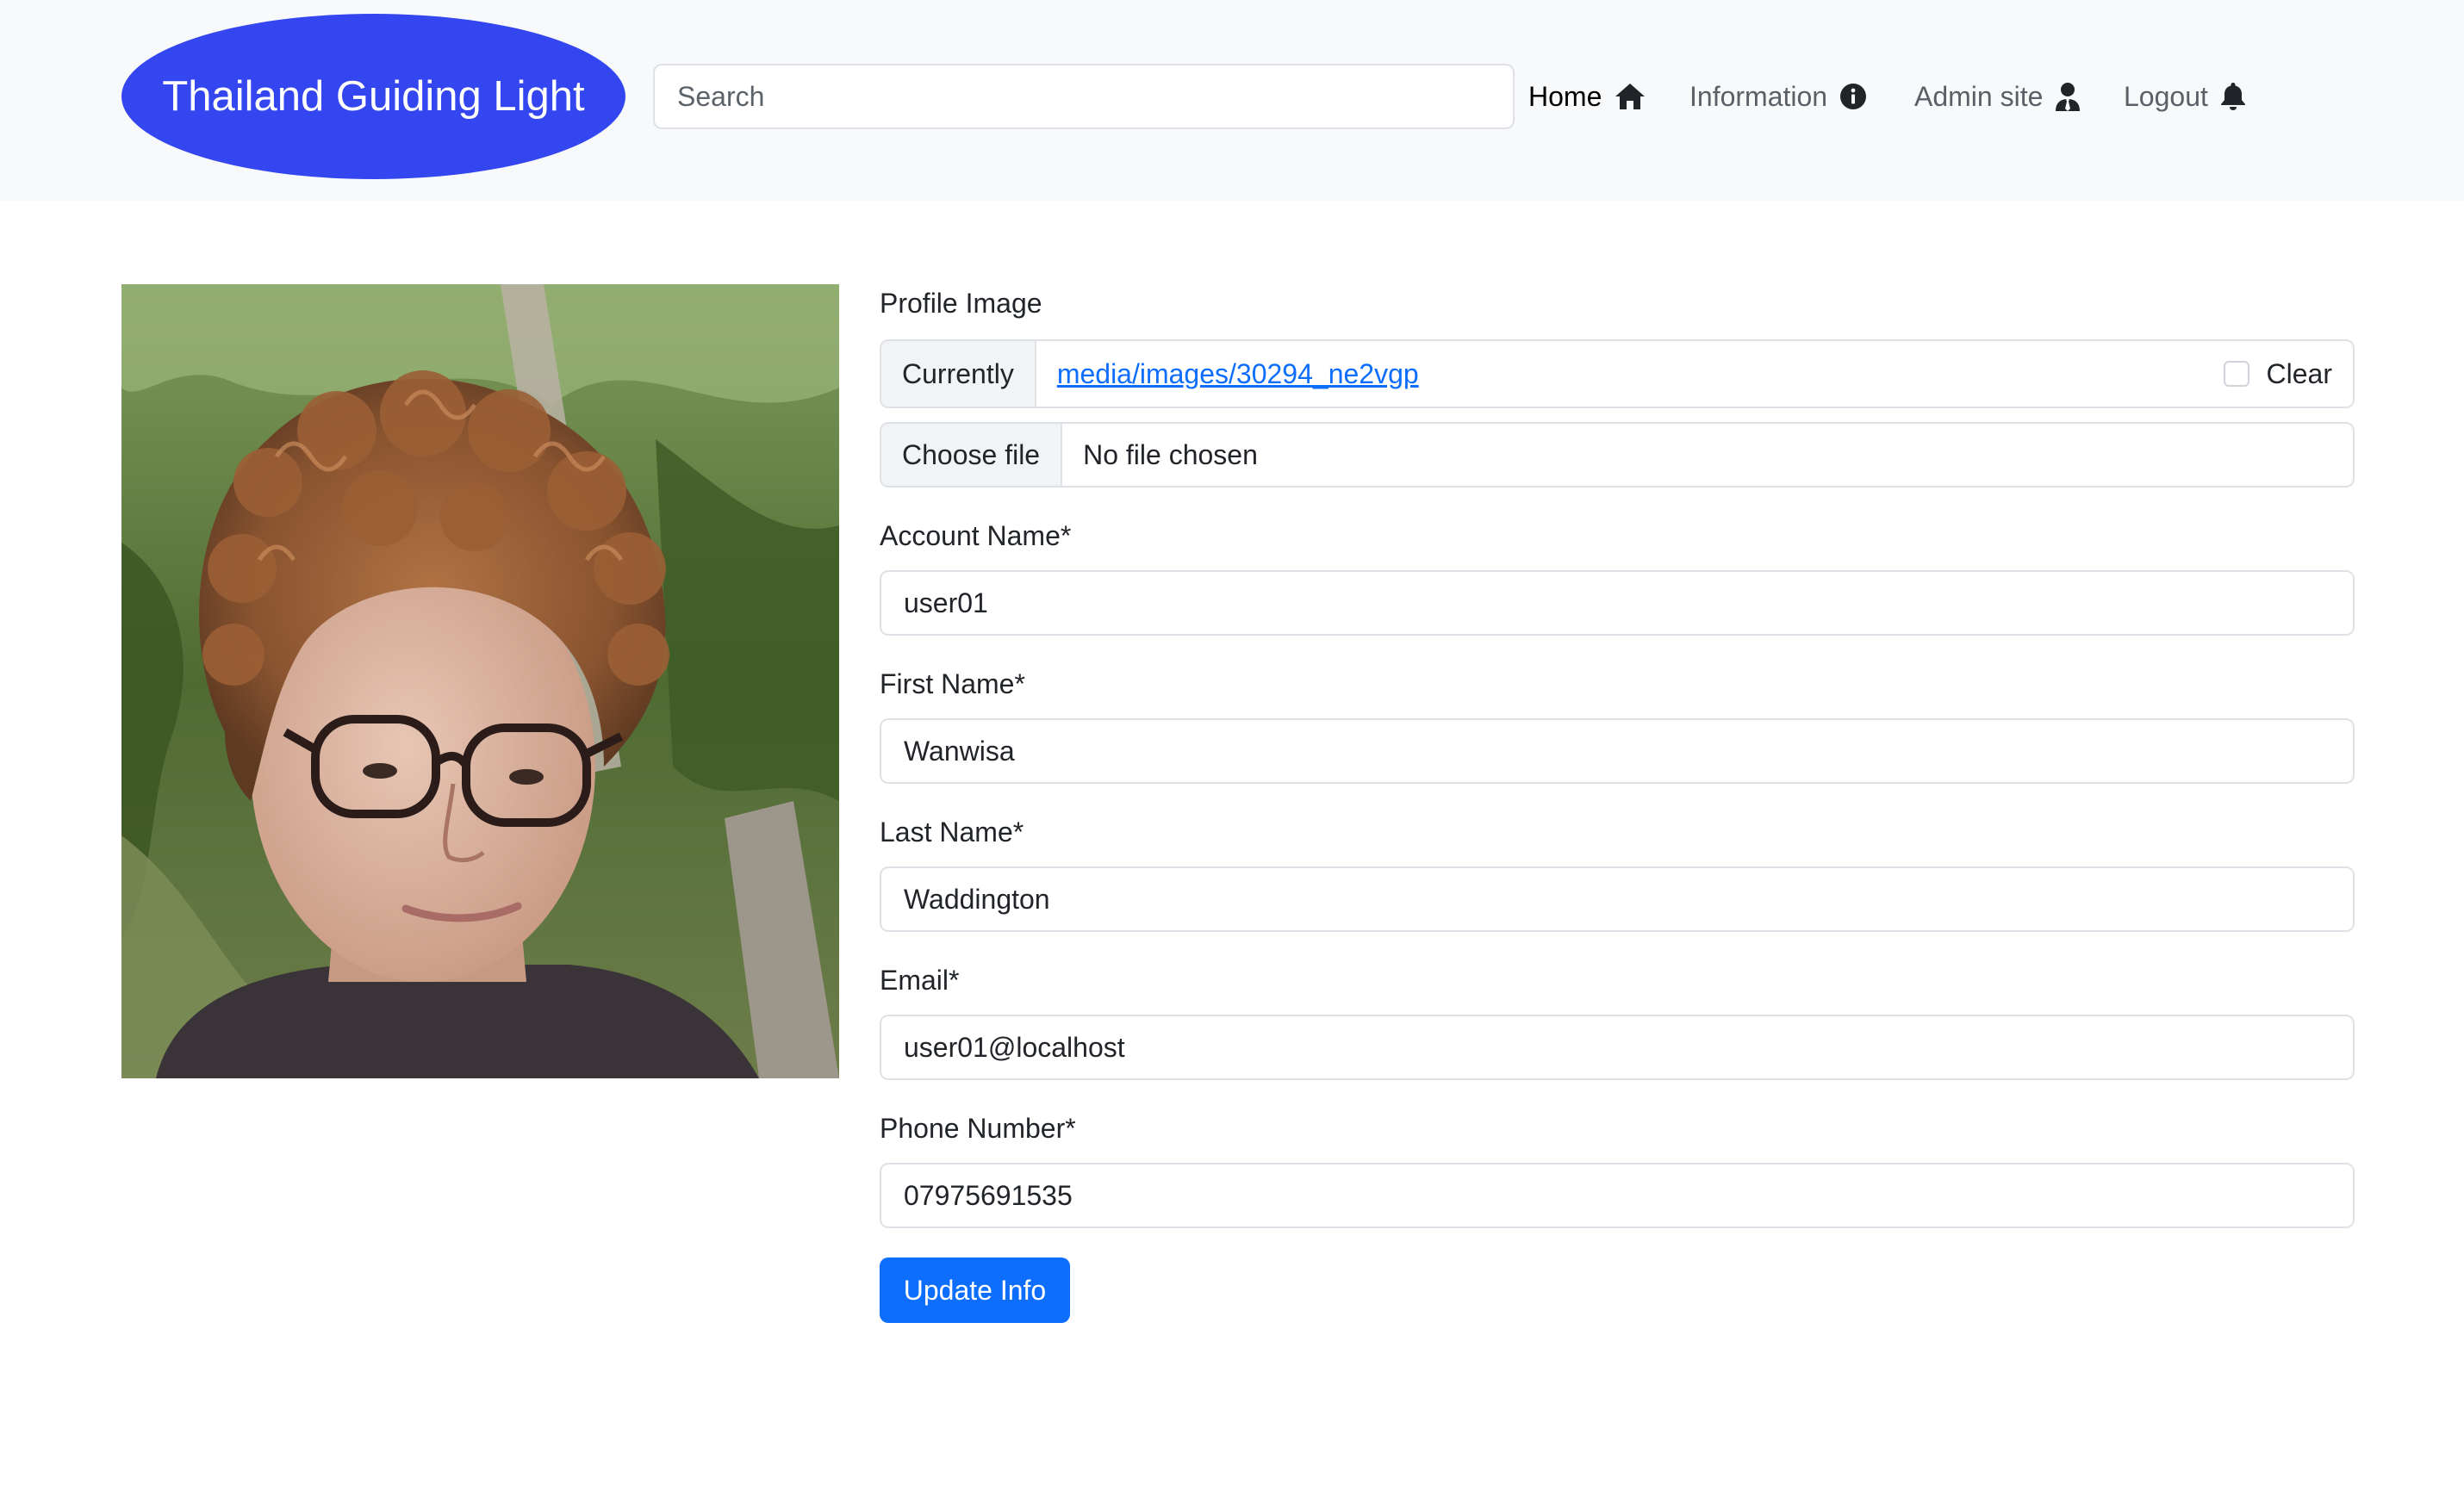 This screenshot has width=2464, height=1509. I want to click on user-tie-icon, so click(2068, 97).